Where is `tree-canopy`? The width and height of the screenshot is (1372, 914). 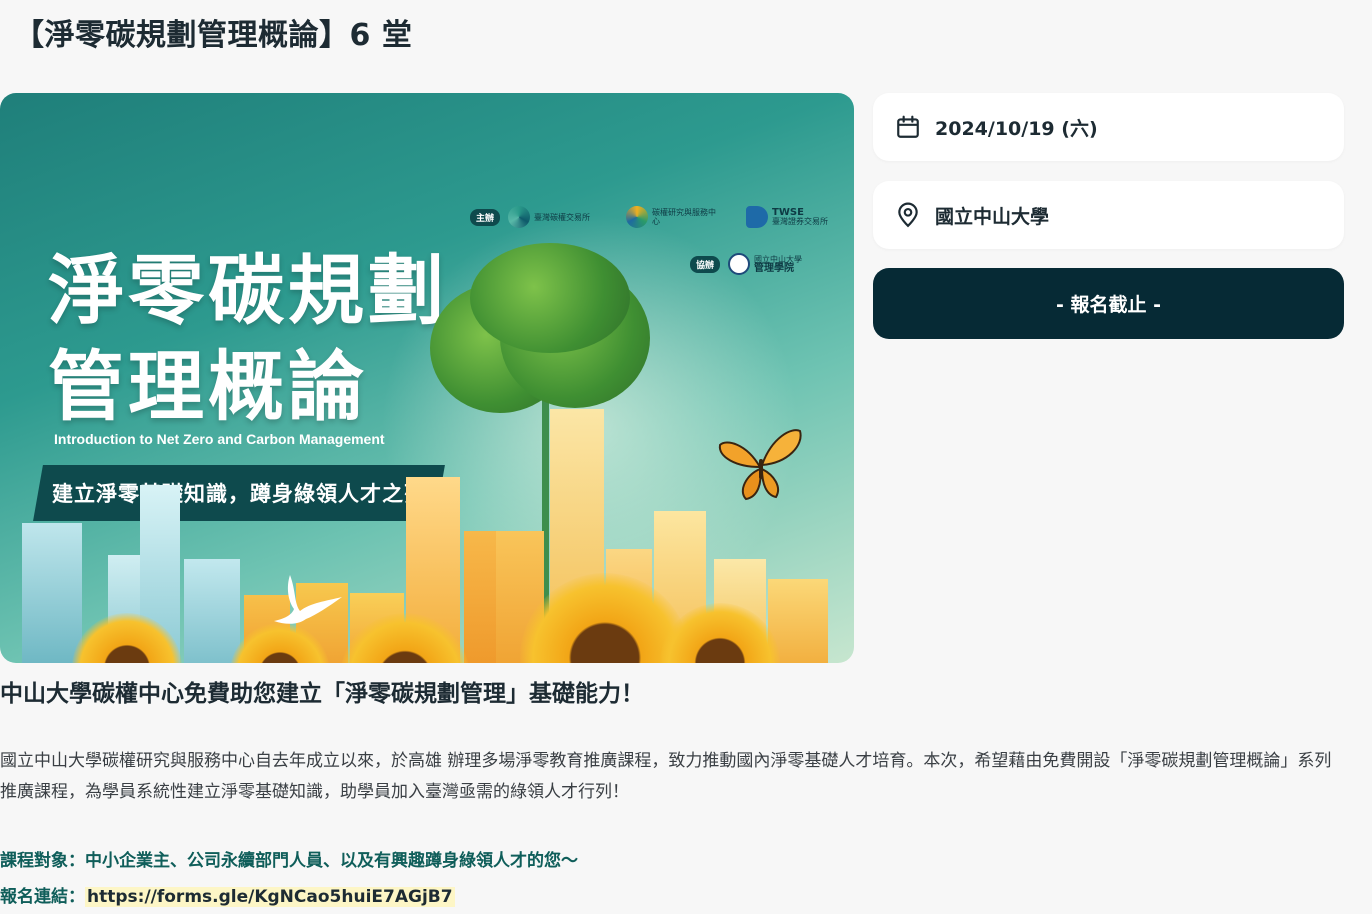 tree-canopy is located at coordinates (550, 298).